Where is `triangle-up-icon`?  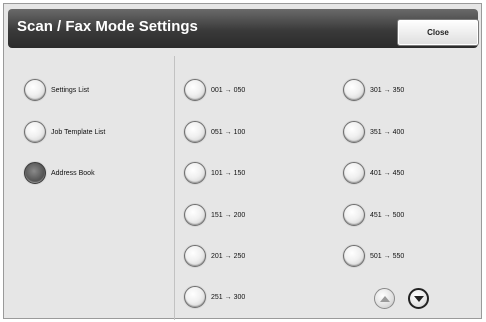
triangle-up-icon is located at coordinates (384, 298).